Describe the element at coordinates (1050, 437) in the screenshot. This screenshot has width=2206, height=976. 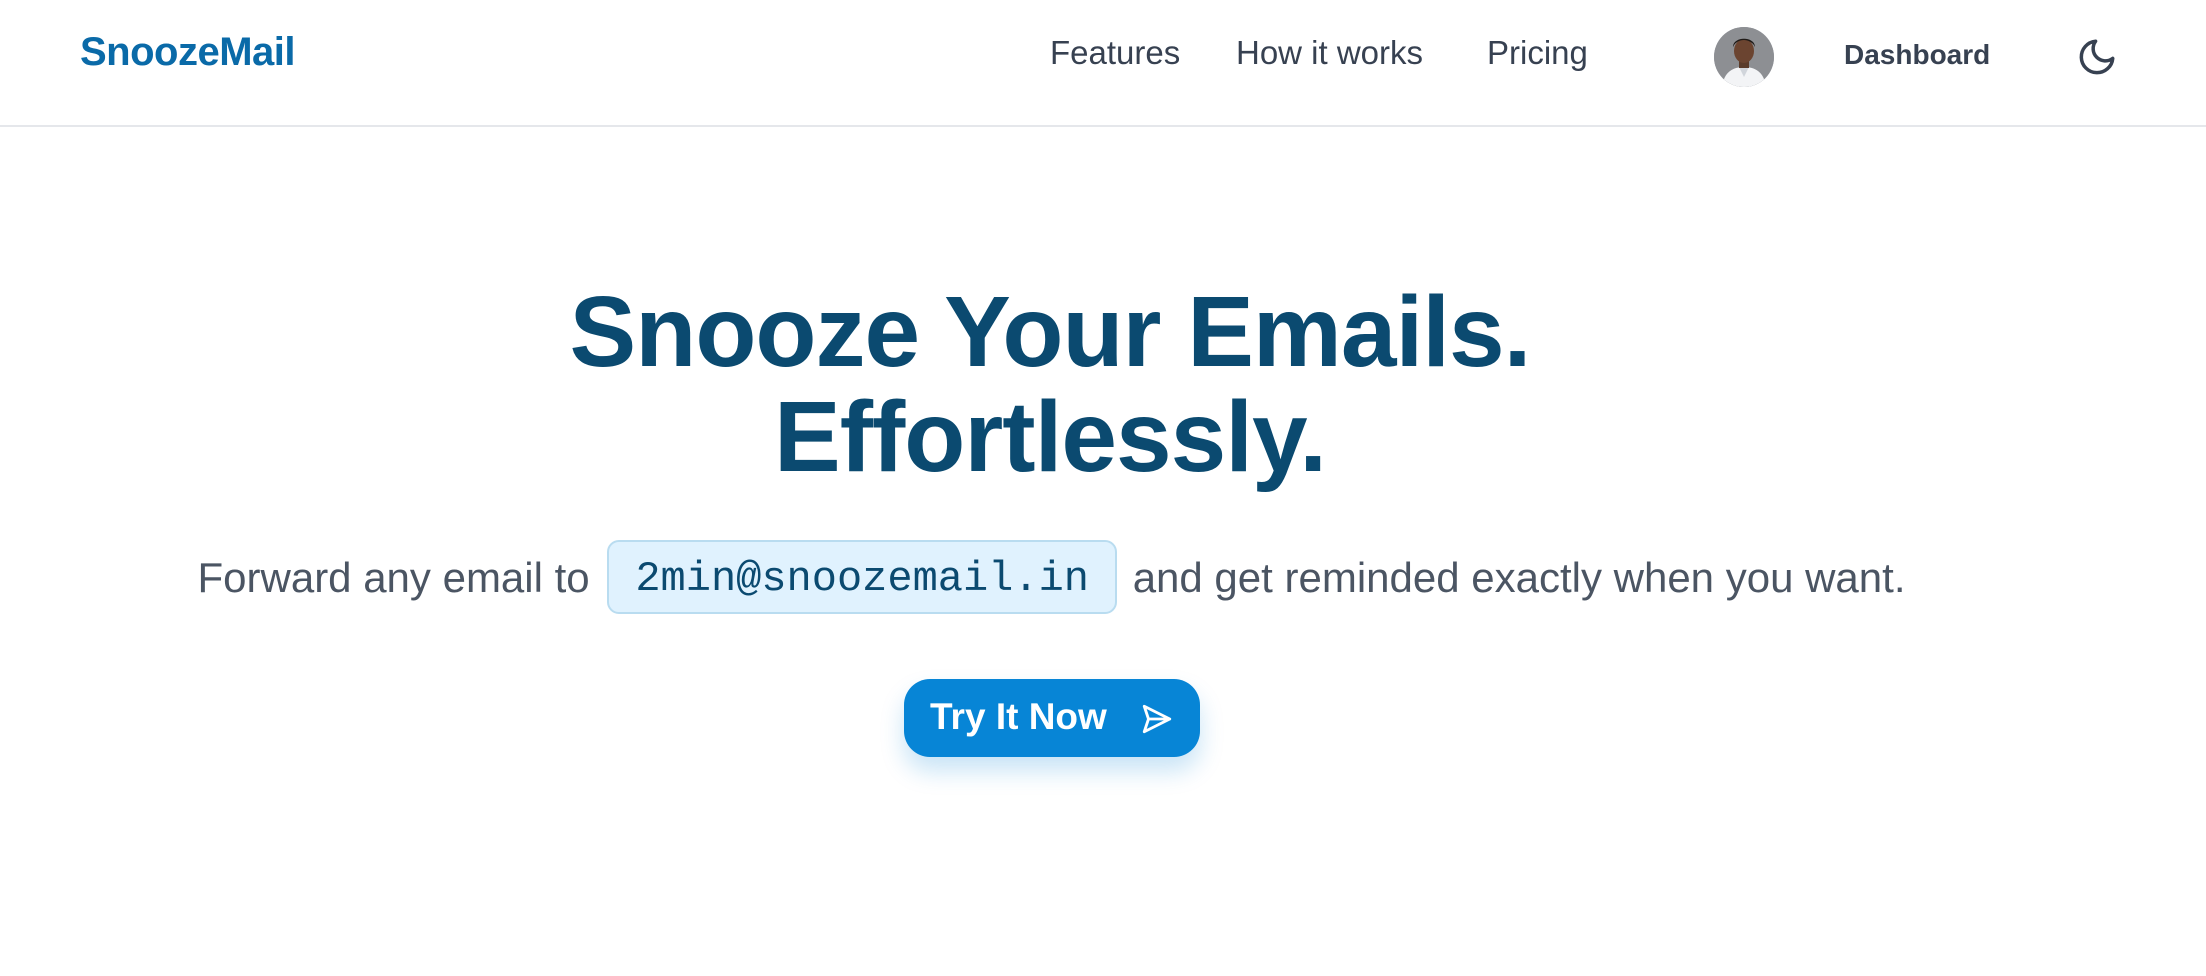
I see `hero-title-line-2: Effortlessly.` at that location.